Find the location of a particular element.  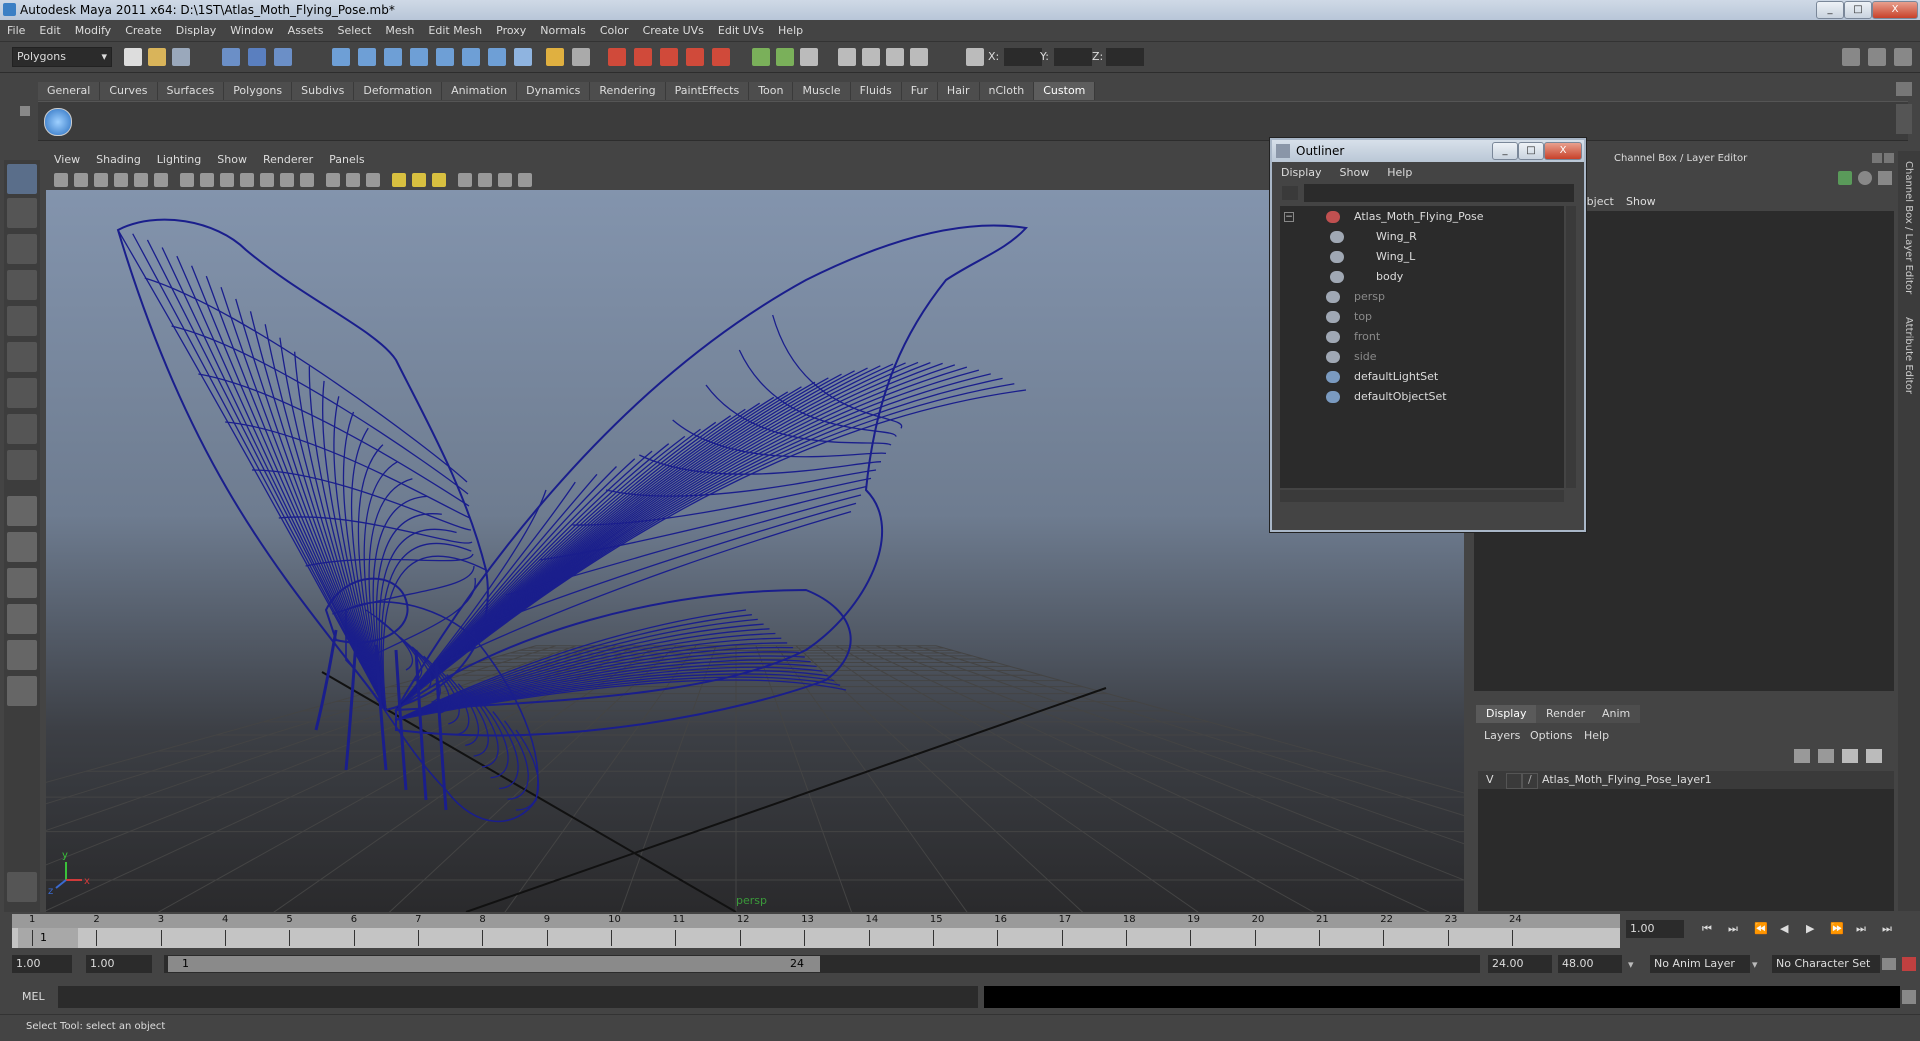

shelf-scroll-icon is located at coordinates (1904, 89).